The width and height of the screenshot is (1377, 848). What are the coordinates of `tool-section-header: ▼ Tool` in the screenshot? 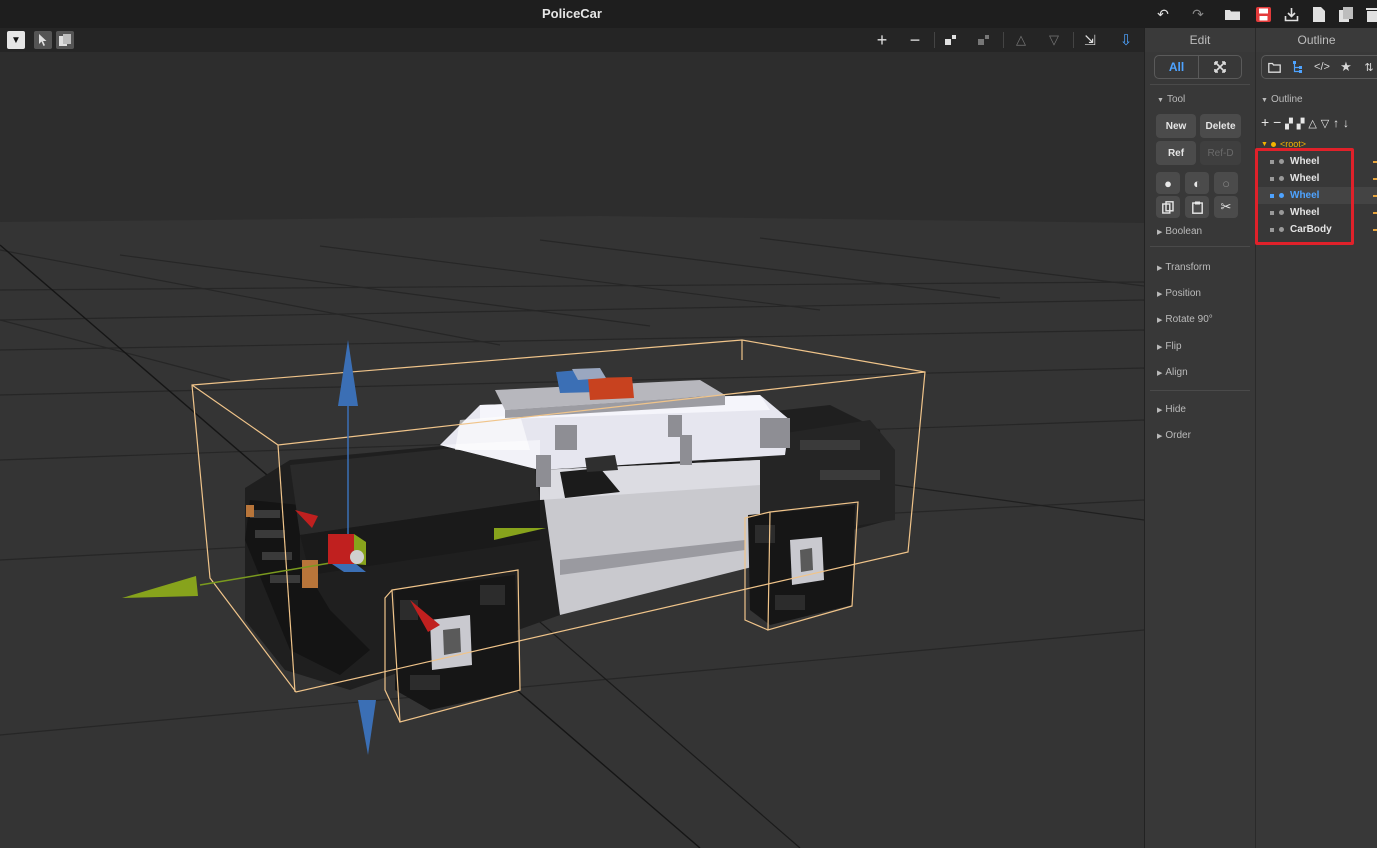 It's located at (1171, 99).